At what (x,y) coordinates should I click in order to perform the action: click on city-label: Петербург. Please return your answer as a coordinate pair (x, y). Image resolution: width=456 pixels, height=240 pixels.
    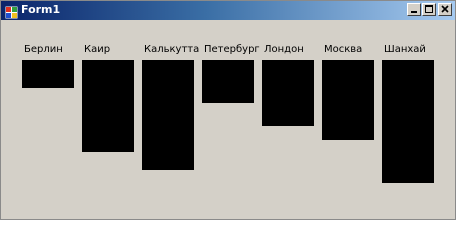
    Looking at the image, I should click on (232, 49).